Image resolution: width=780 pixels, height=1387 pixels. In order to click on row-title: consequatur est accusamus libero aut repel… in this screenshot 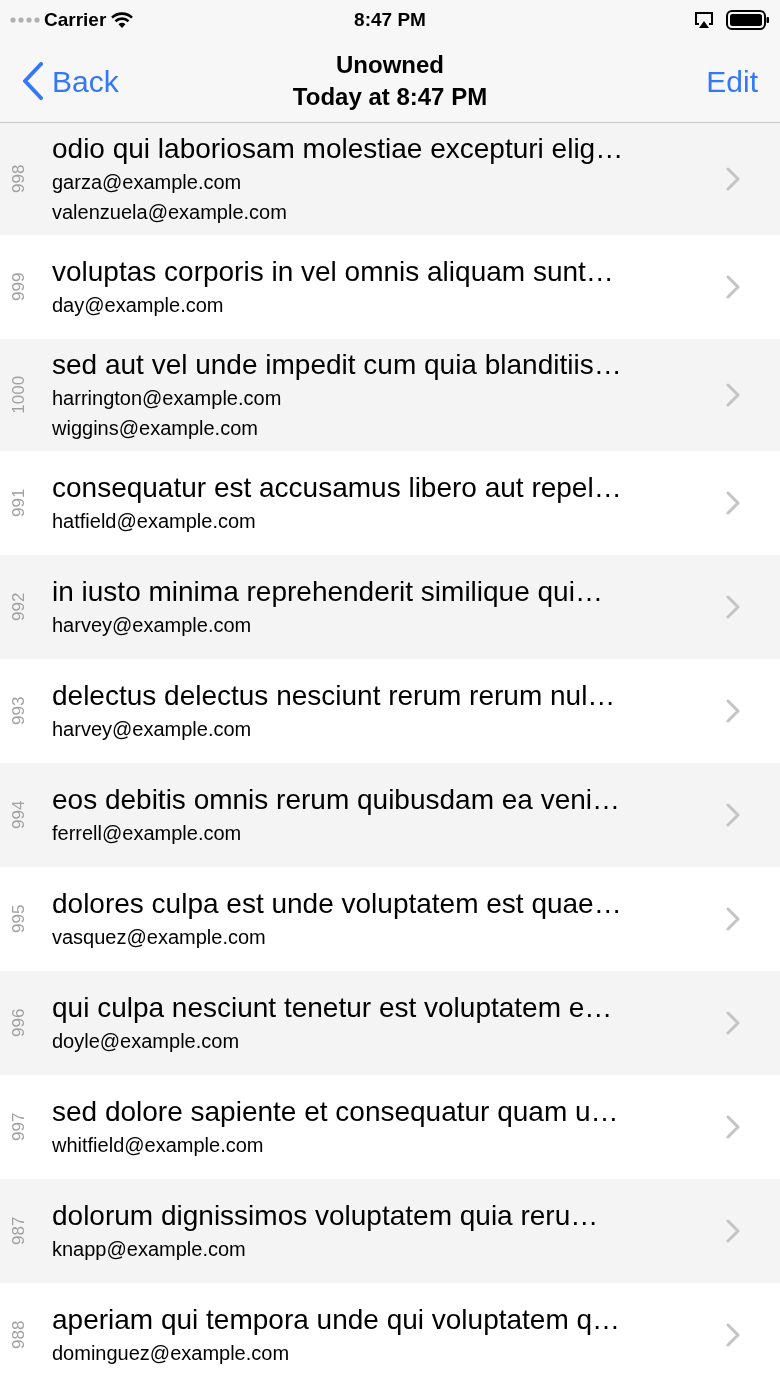, I will do `click(337, 488)`.